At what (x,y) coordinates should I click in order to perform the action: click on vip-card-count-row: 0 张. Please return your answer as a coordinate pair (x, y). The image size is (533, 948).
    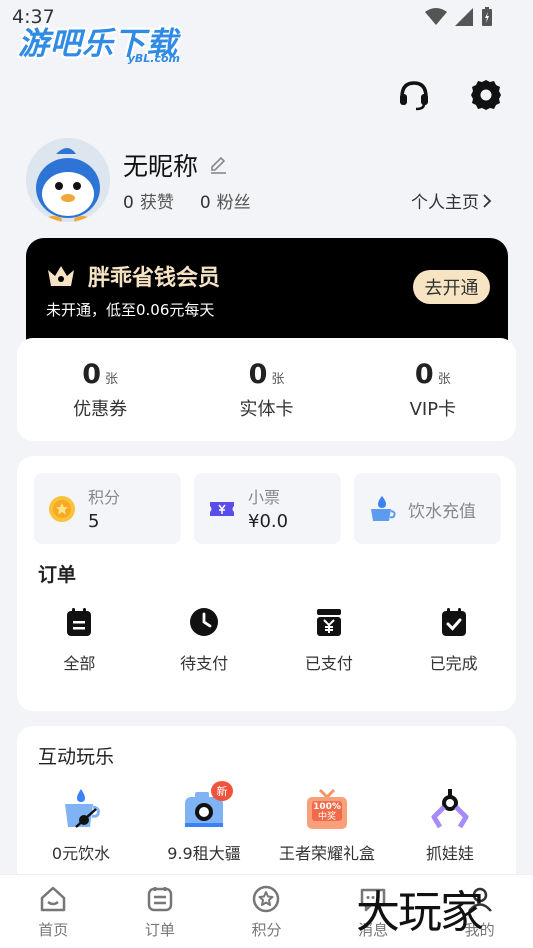
    Looking at the image, I should click on (433, 375).